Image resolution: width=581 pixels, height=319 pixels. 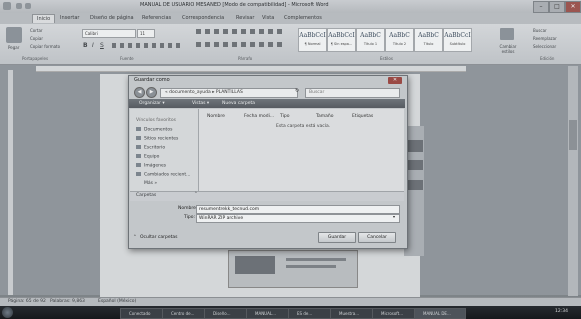 What do you see at coordinates (573, 181) in the screenshot?
I see `vertical-scrollbar` at bounding box center [573, 181].